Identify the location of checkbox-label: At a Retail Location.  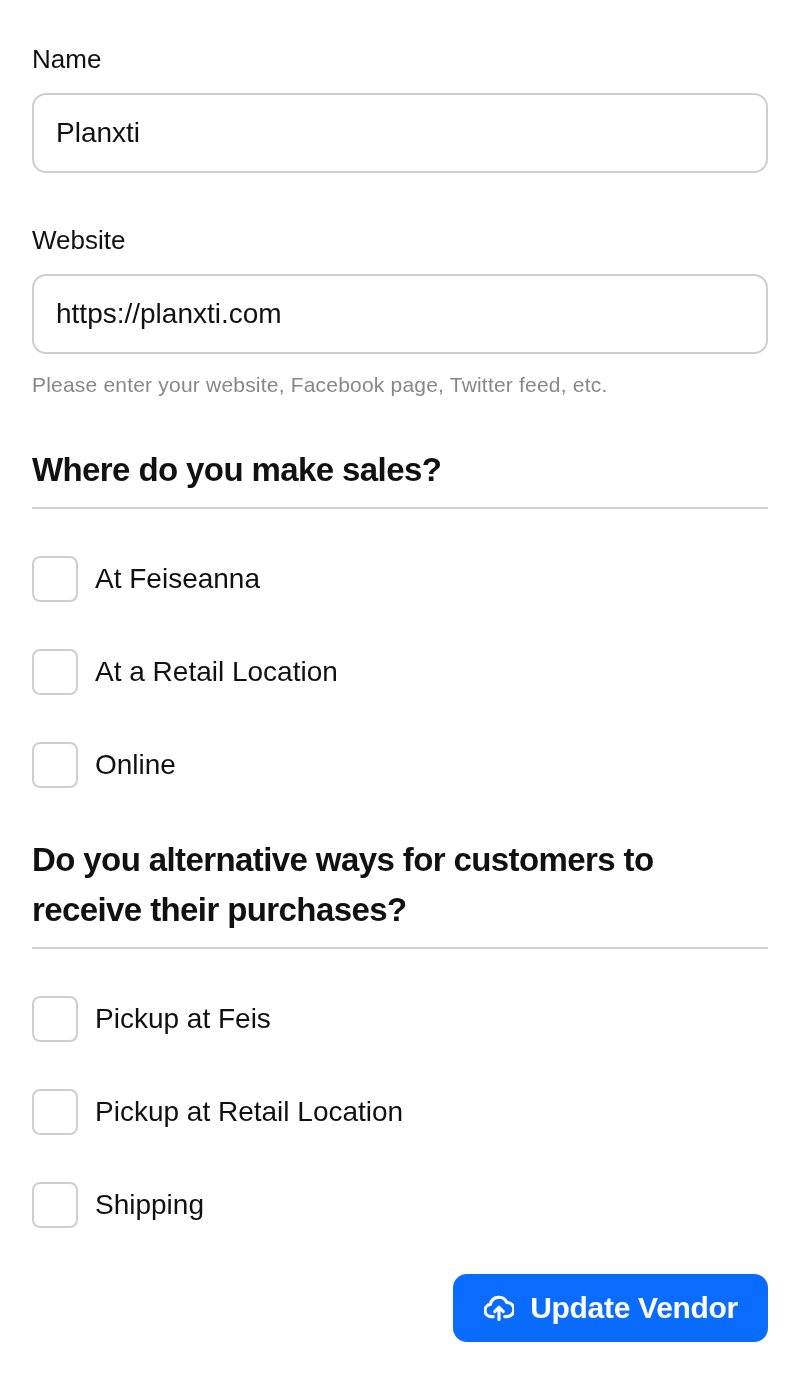
(216, 672).